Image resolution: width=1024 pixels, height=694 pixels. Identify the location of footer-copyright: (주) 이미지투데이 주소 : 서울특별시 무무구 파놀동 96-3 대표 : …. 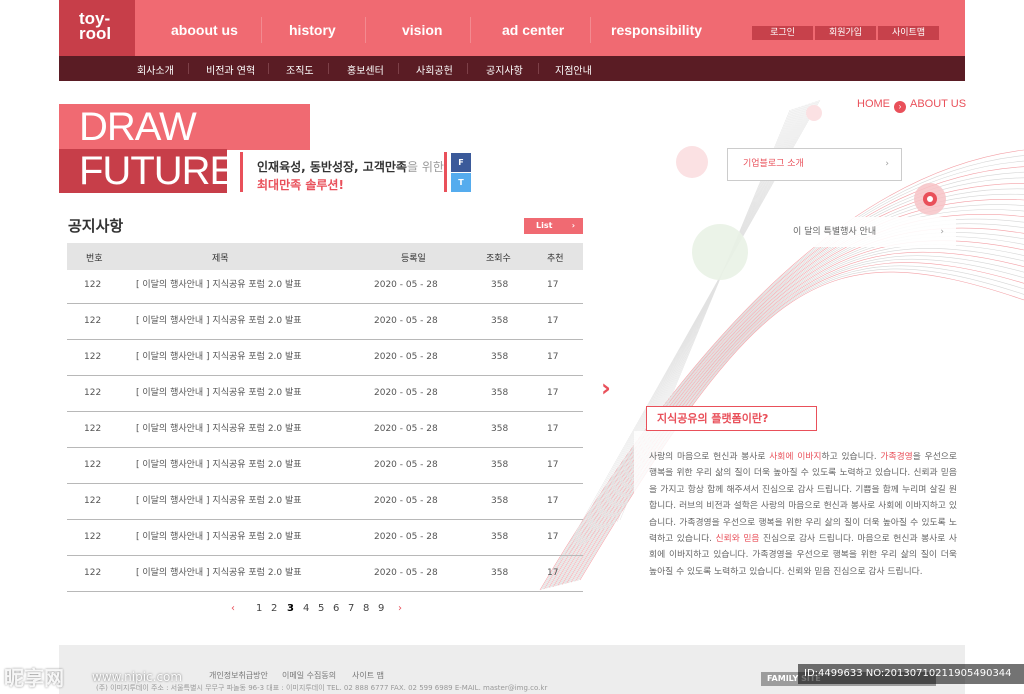
(322, 688).